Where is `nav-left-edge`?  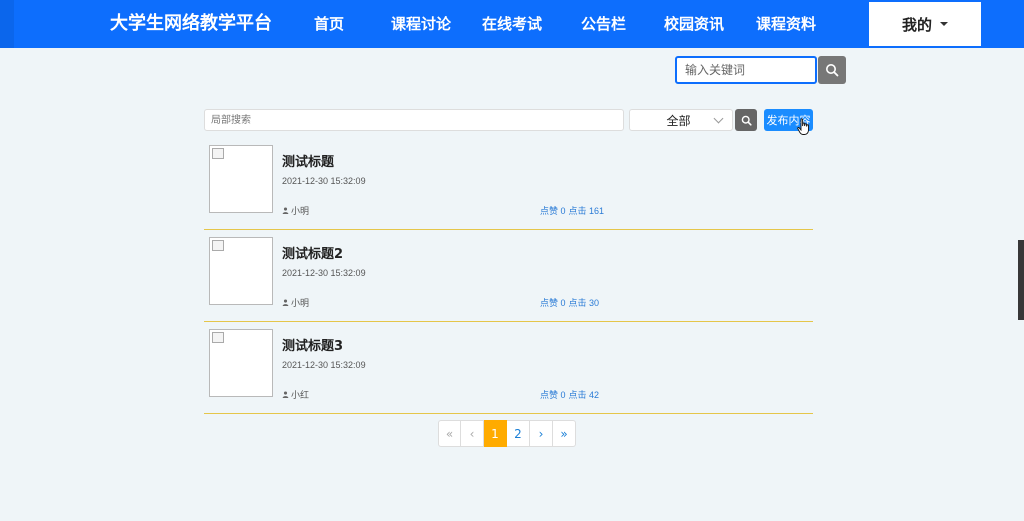 nav-left-edge is located at coordinates (7, 24).